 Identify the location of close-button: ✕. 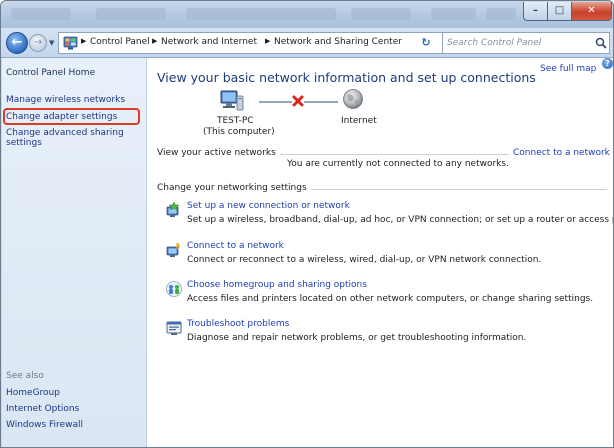
(592, 11).